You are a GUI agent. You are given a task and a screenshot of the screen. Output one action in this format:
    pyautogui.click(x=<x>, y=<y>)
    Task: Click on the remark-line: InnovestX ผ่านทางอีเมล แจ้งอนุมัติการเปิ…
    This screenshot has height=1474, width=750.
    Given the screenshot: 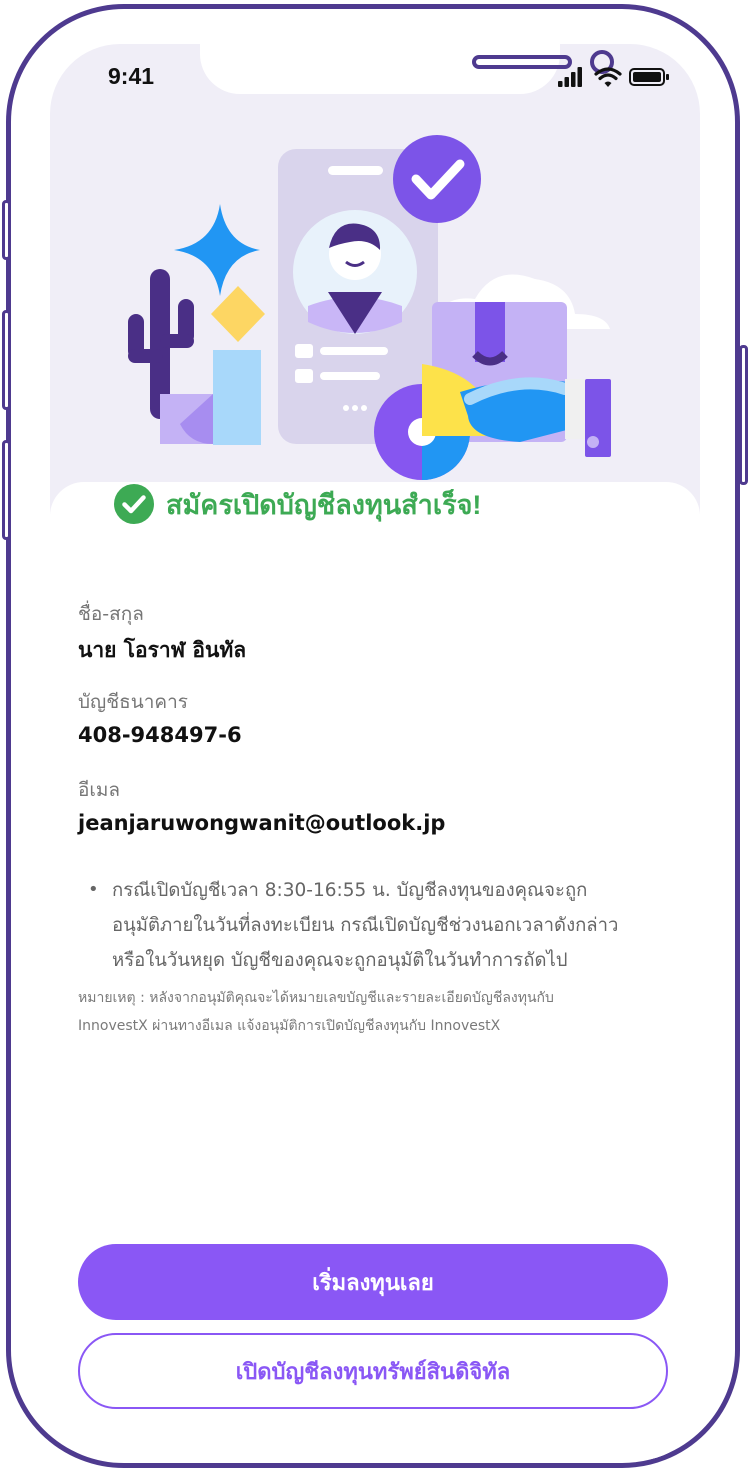 What is the action you would take?
    pyautogui.click(x=289, y=1026)
    